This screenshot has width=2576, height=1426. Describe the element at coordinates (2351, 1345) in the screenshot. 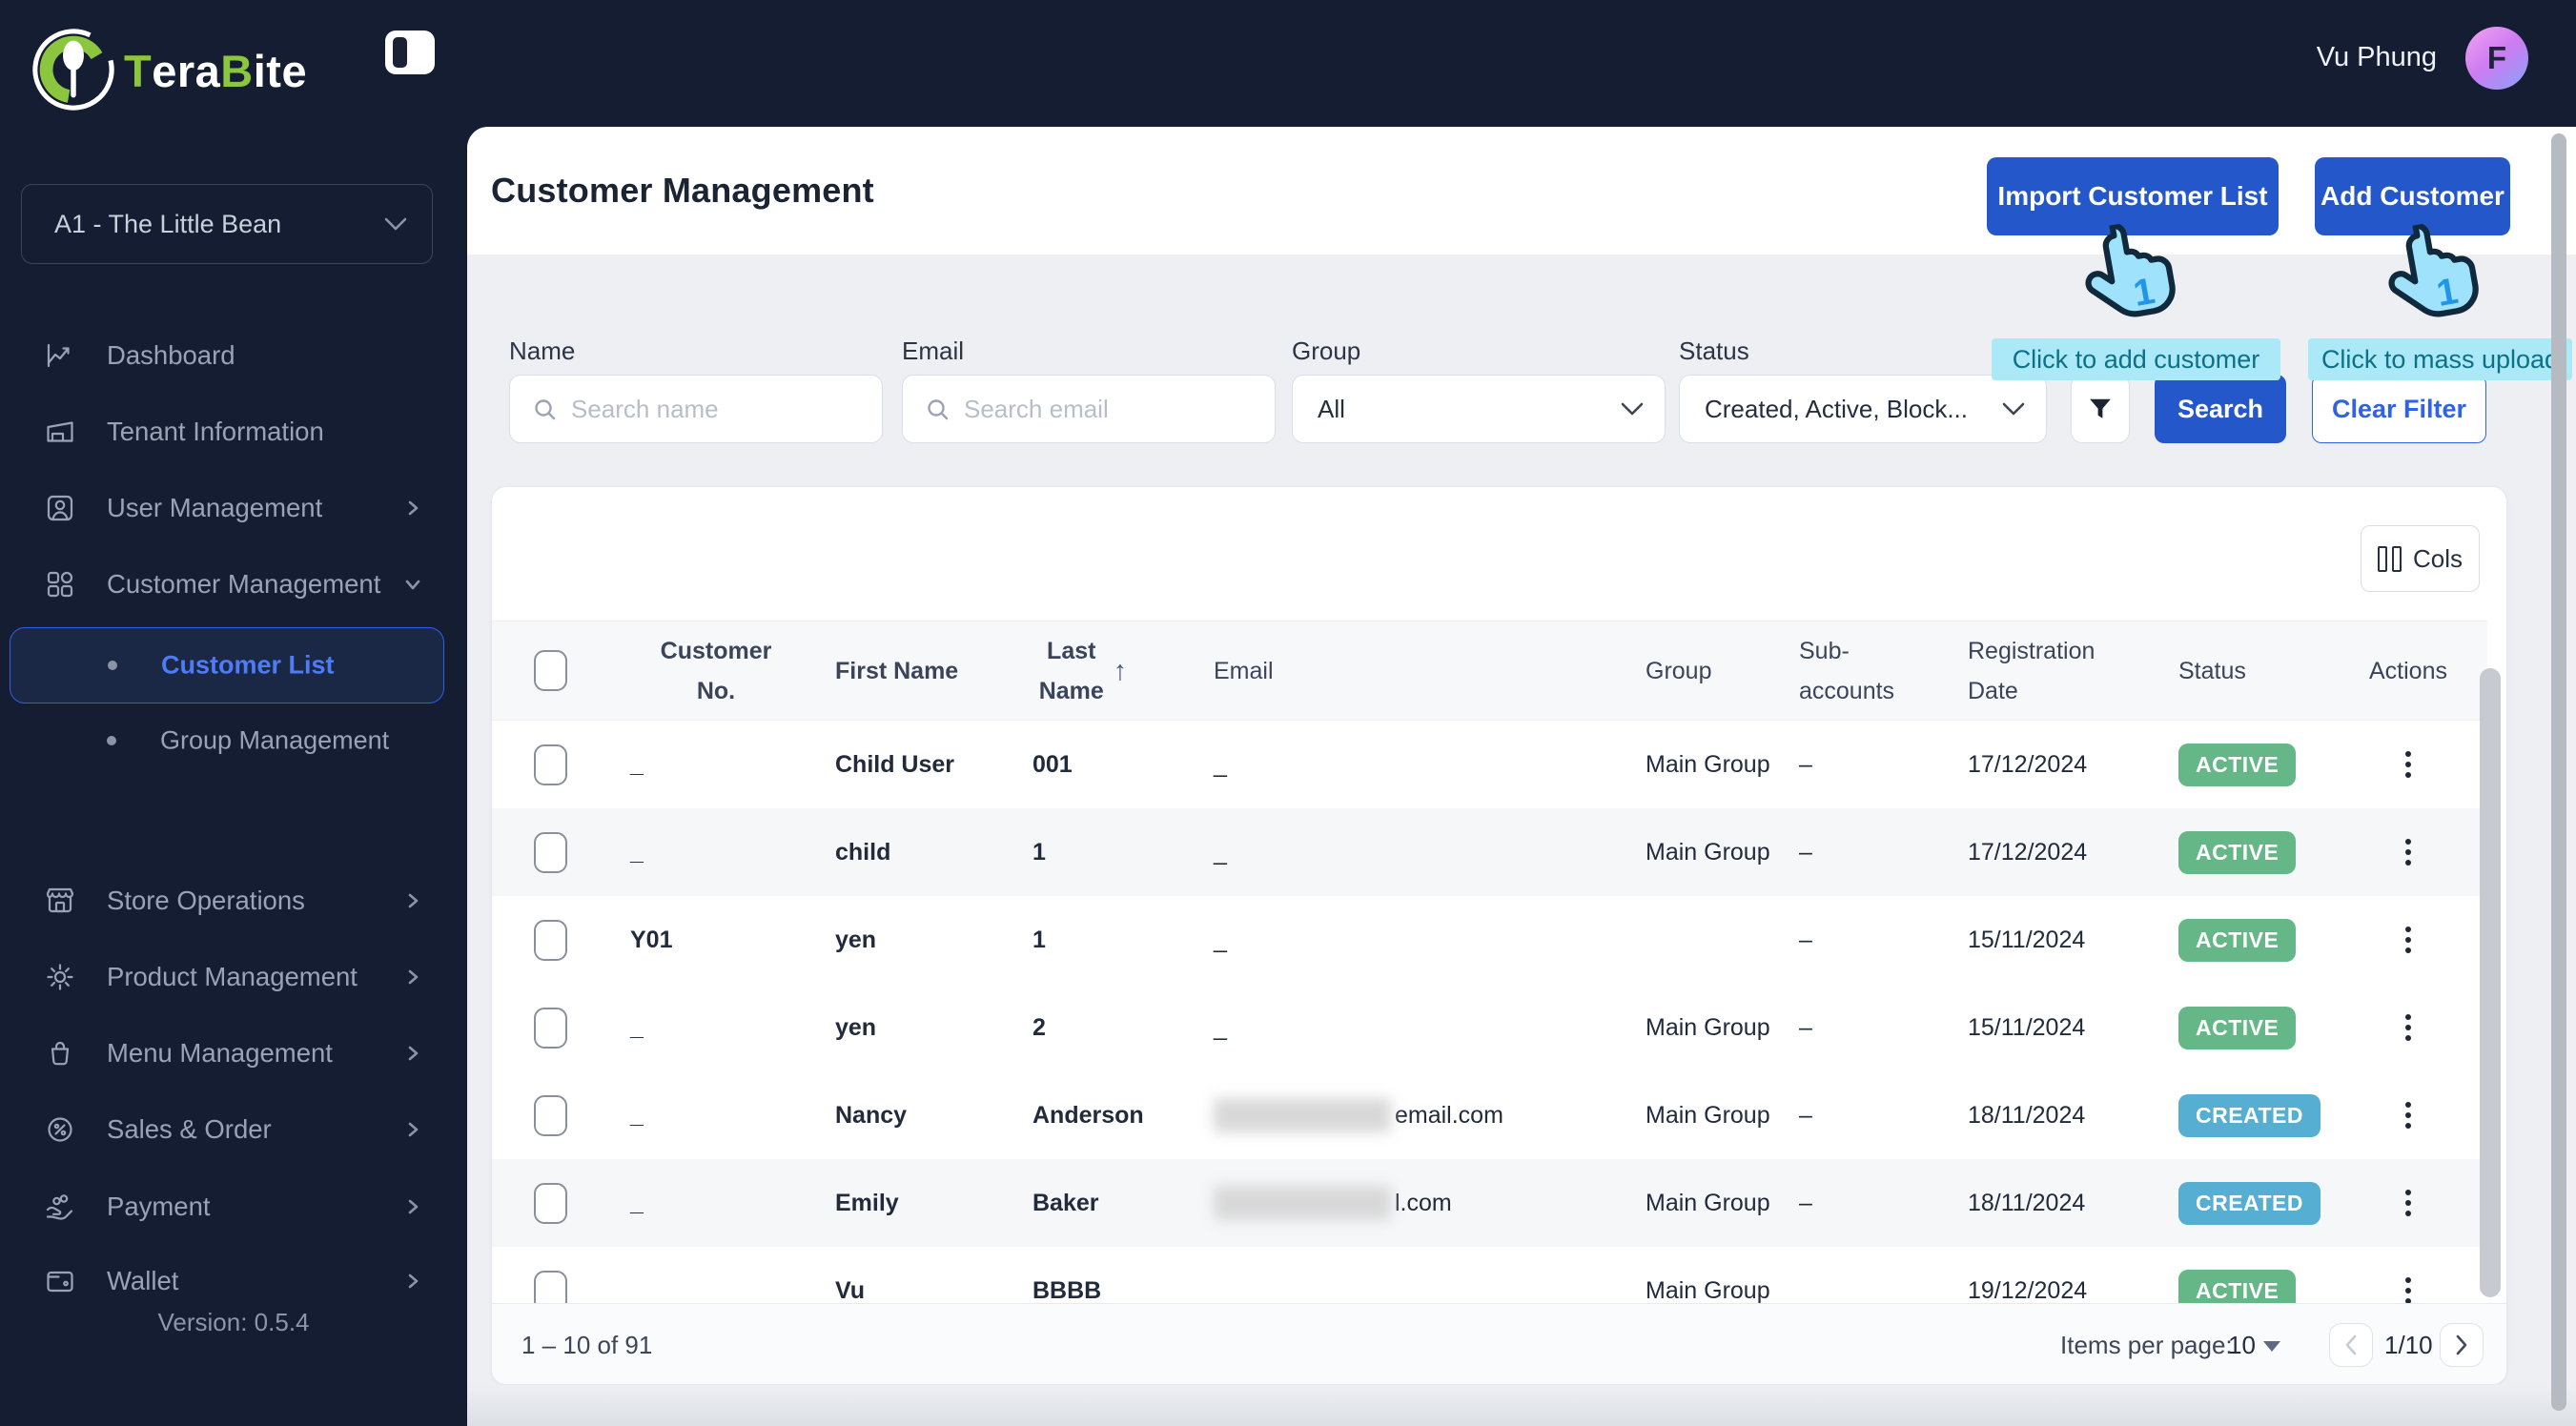

I see `previous-page-button` at that location.